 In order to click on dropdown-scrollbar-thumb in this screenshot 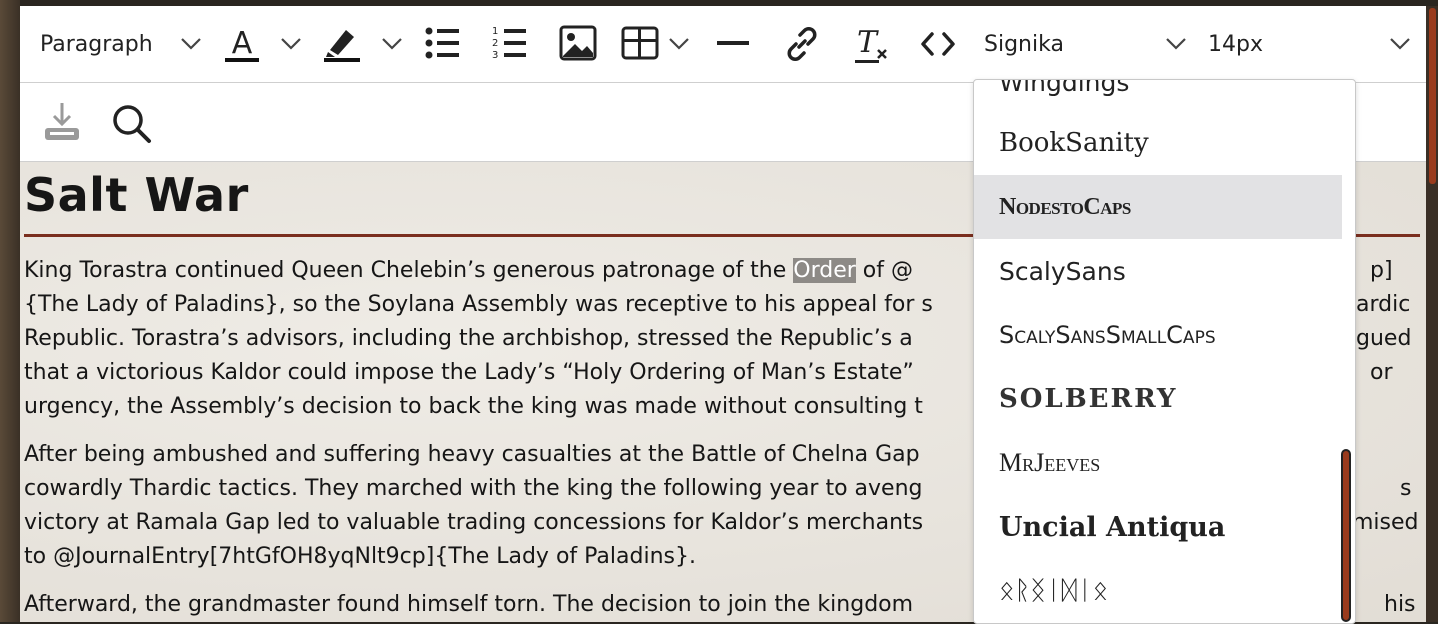, I will do `click(1346, 535)`.